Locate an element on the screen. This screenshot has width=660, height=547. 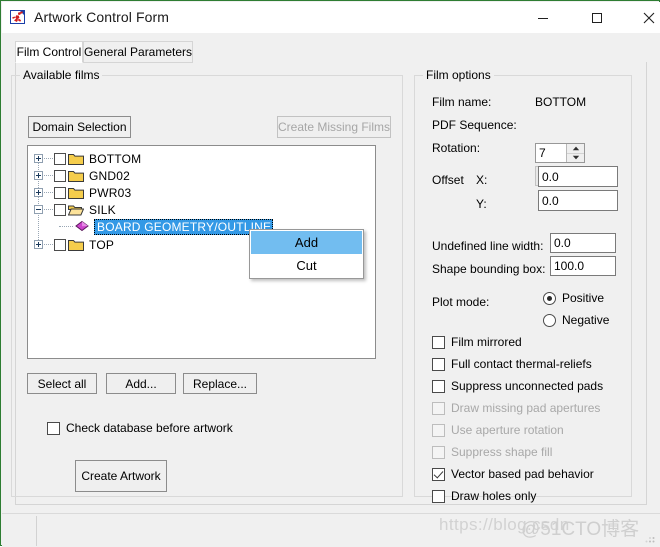
status-bar is located at coordinates (331, 530).